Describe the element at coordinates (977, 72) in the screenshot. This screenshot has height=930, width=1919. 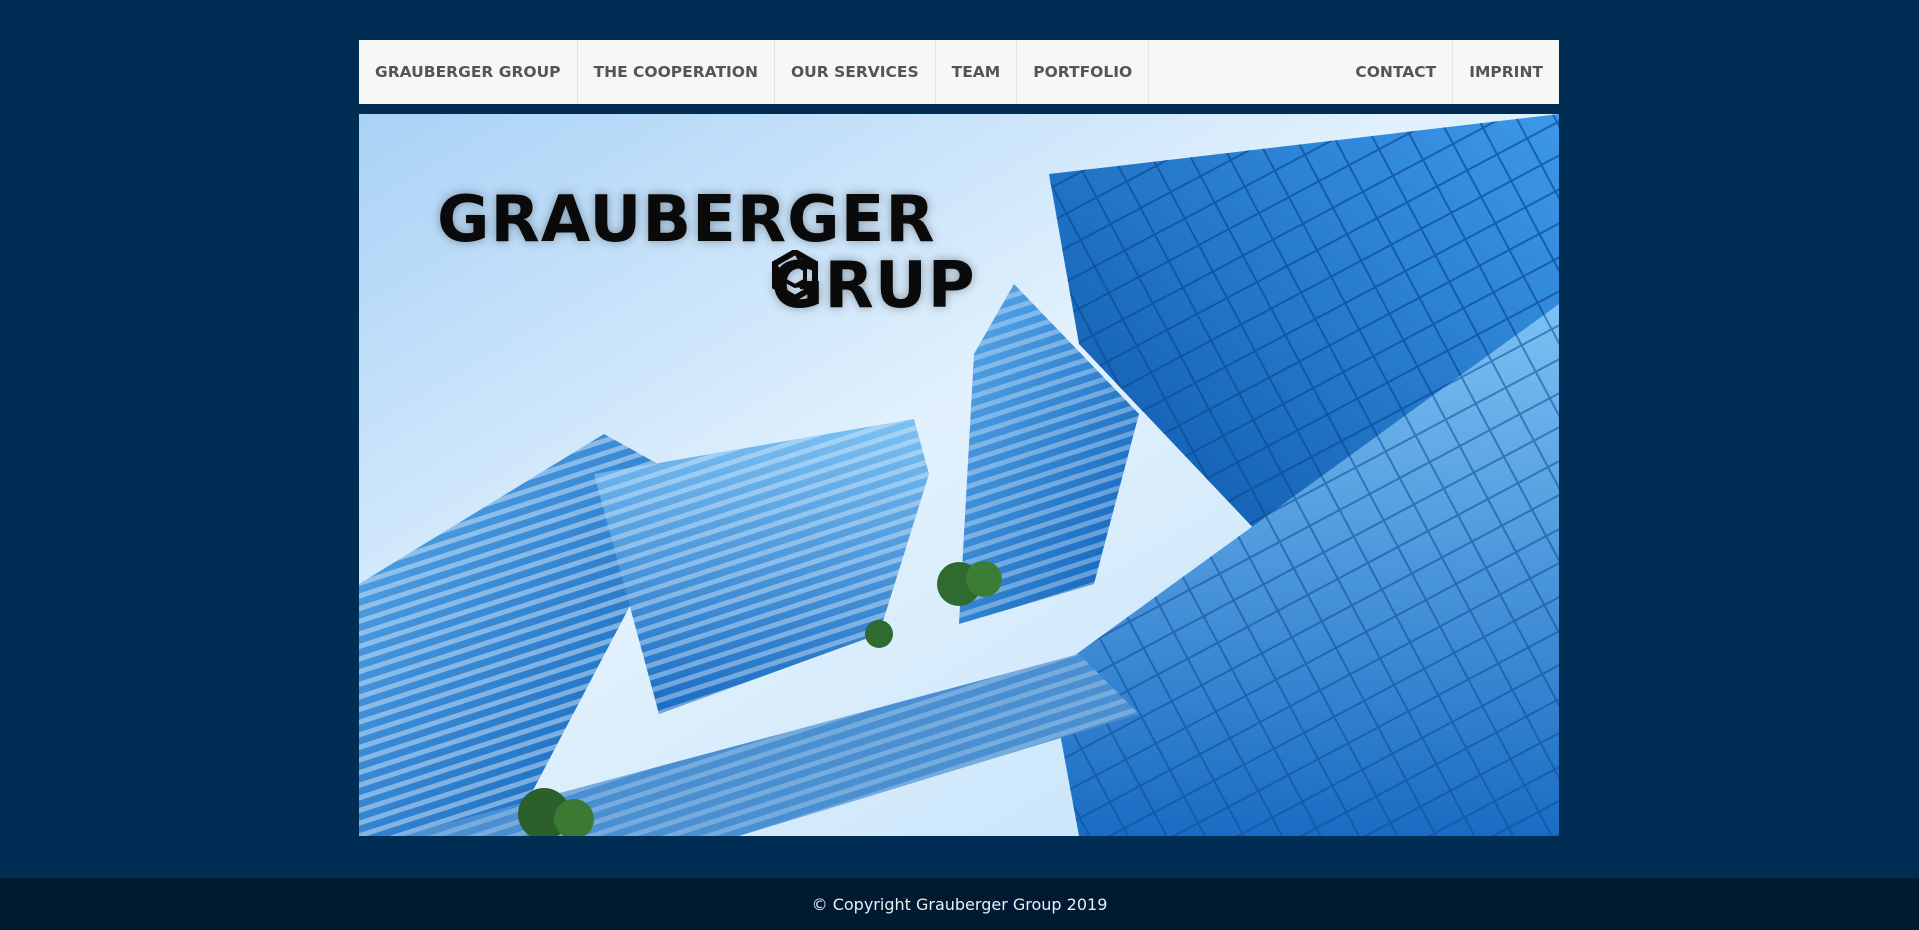
I see `nav-item-team: TEAM` at that location.